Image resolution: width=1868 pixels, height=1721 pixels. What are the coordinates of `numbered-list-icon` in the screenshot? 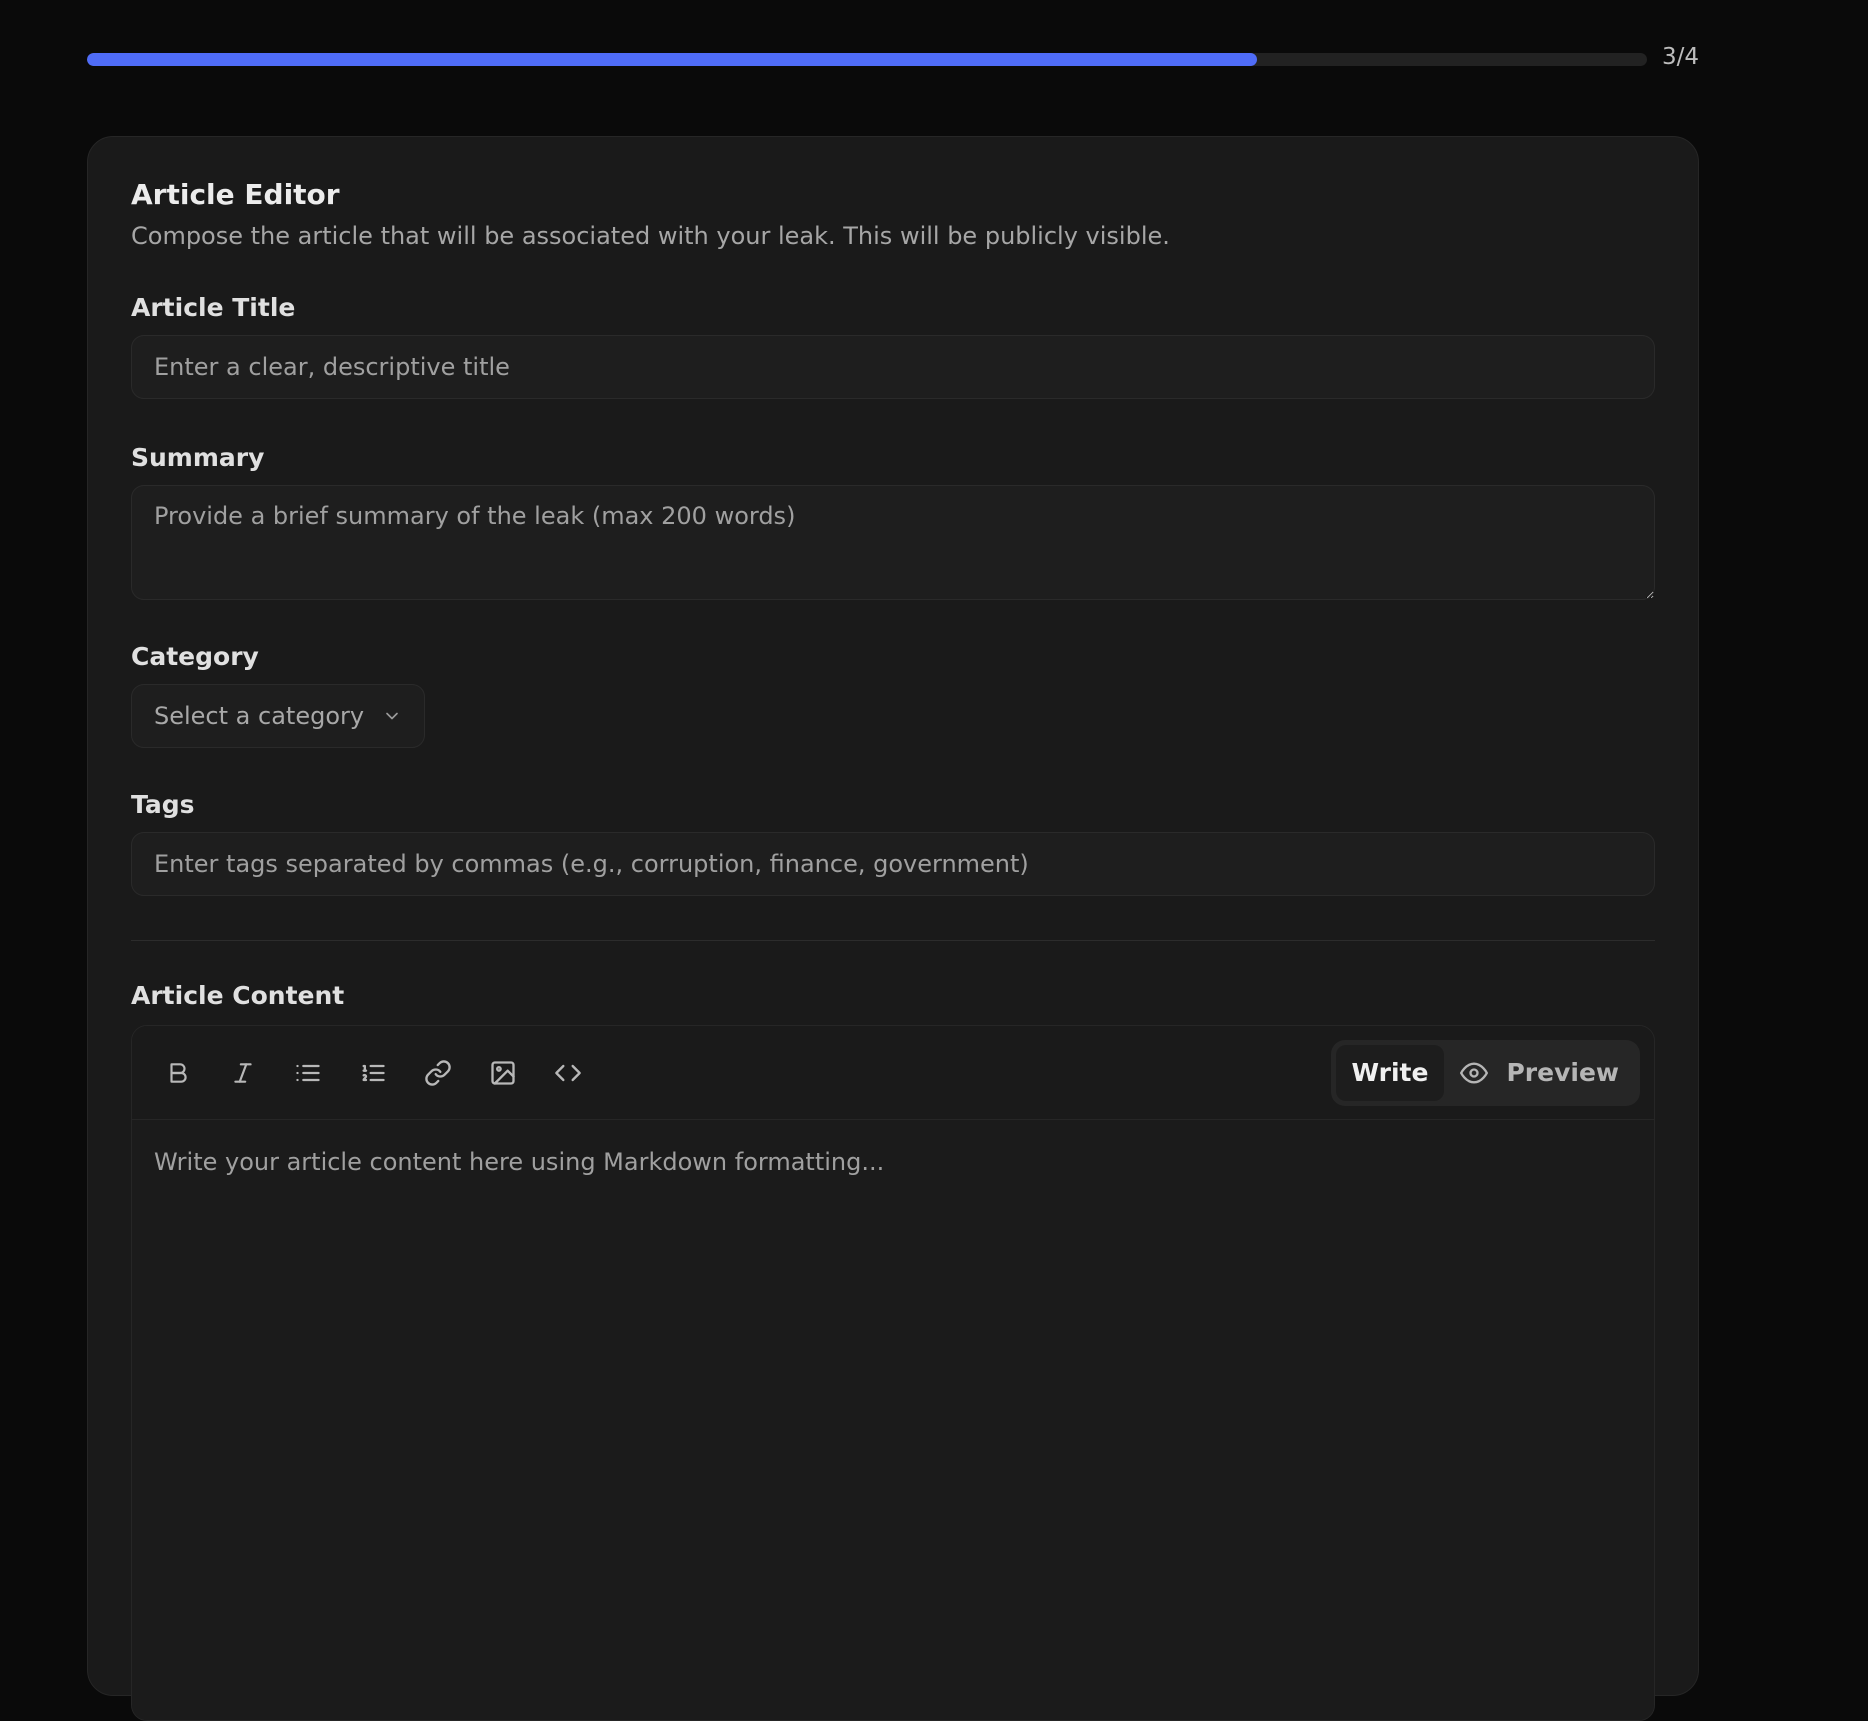 It's located at (373, 1072).